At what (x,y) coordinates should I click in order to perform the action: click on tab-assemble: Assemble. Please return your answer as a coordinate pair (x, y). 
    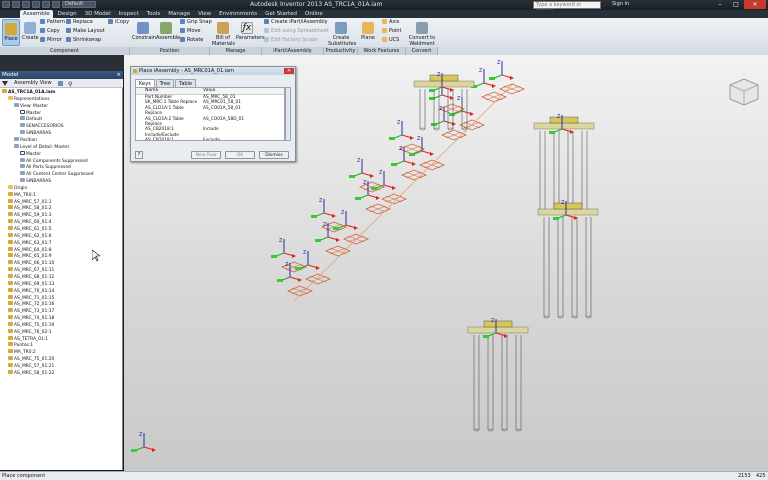
    Looking at the image, I should click on (36, 14).